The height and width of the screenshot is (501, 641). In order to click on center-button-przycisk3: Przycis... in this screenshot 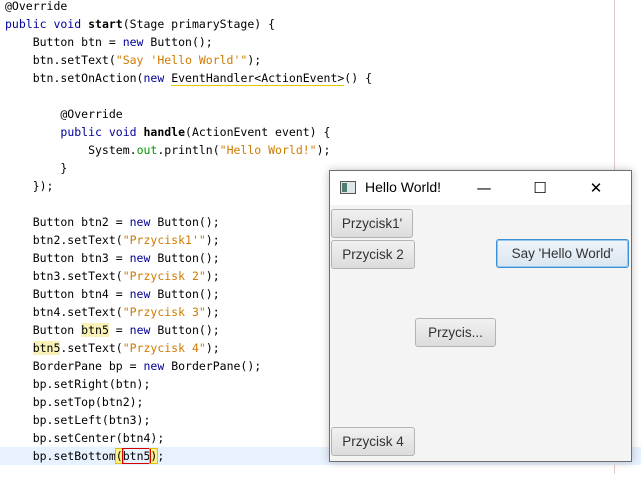, I will do `click(455, 332)`.